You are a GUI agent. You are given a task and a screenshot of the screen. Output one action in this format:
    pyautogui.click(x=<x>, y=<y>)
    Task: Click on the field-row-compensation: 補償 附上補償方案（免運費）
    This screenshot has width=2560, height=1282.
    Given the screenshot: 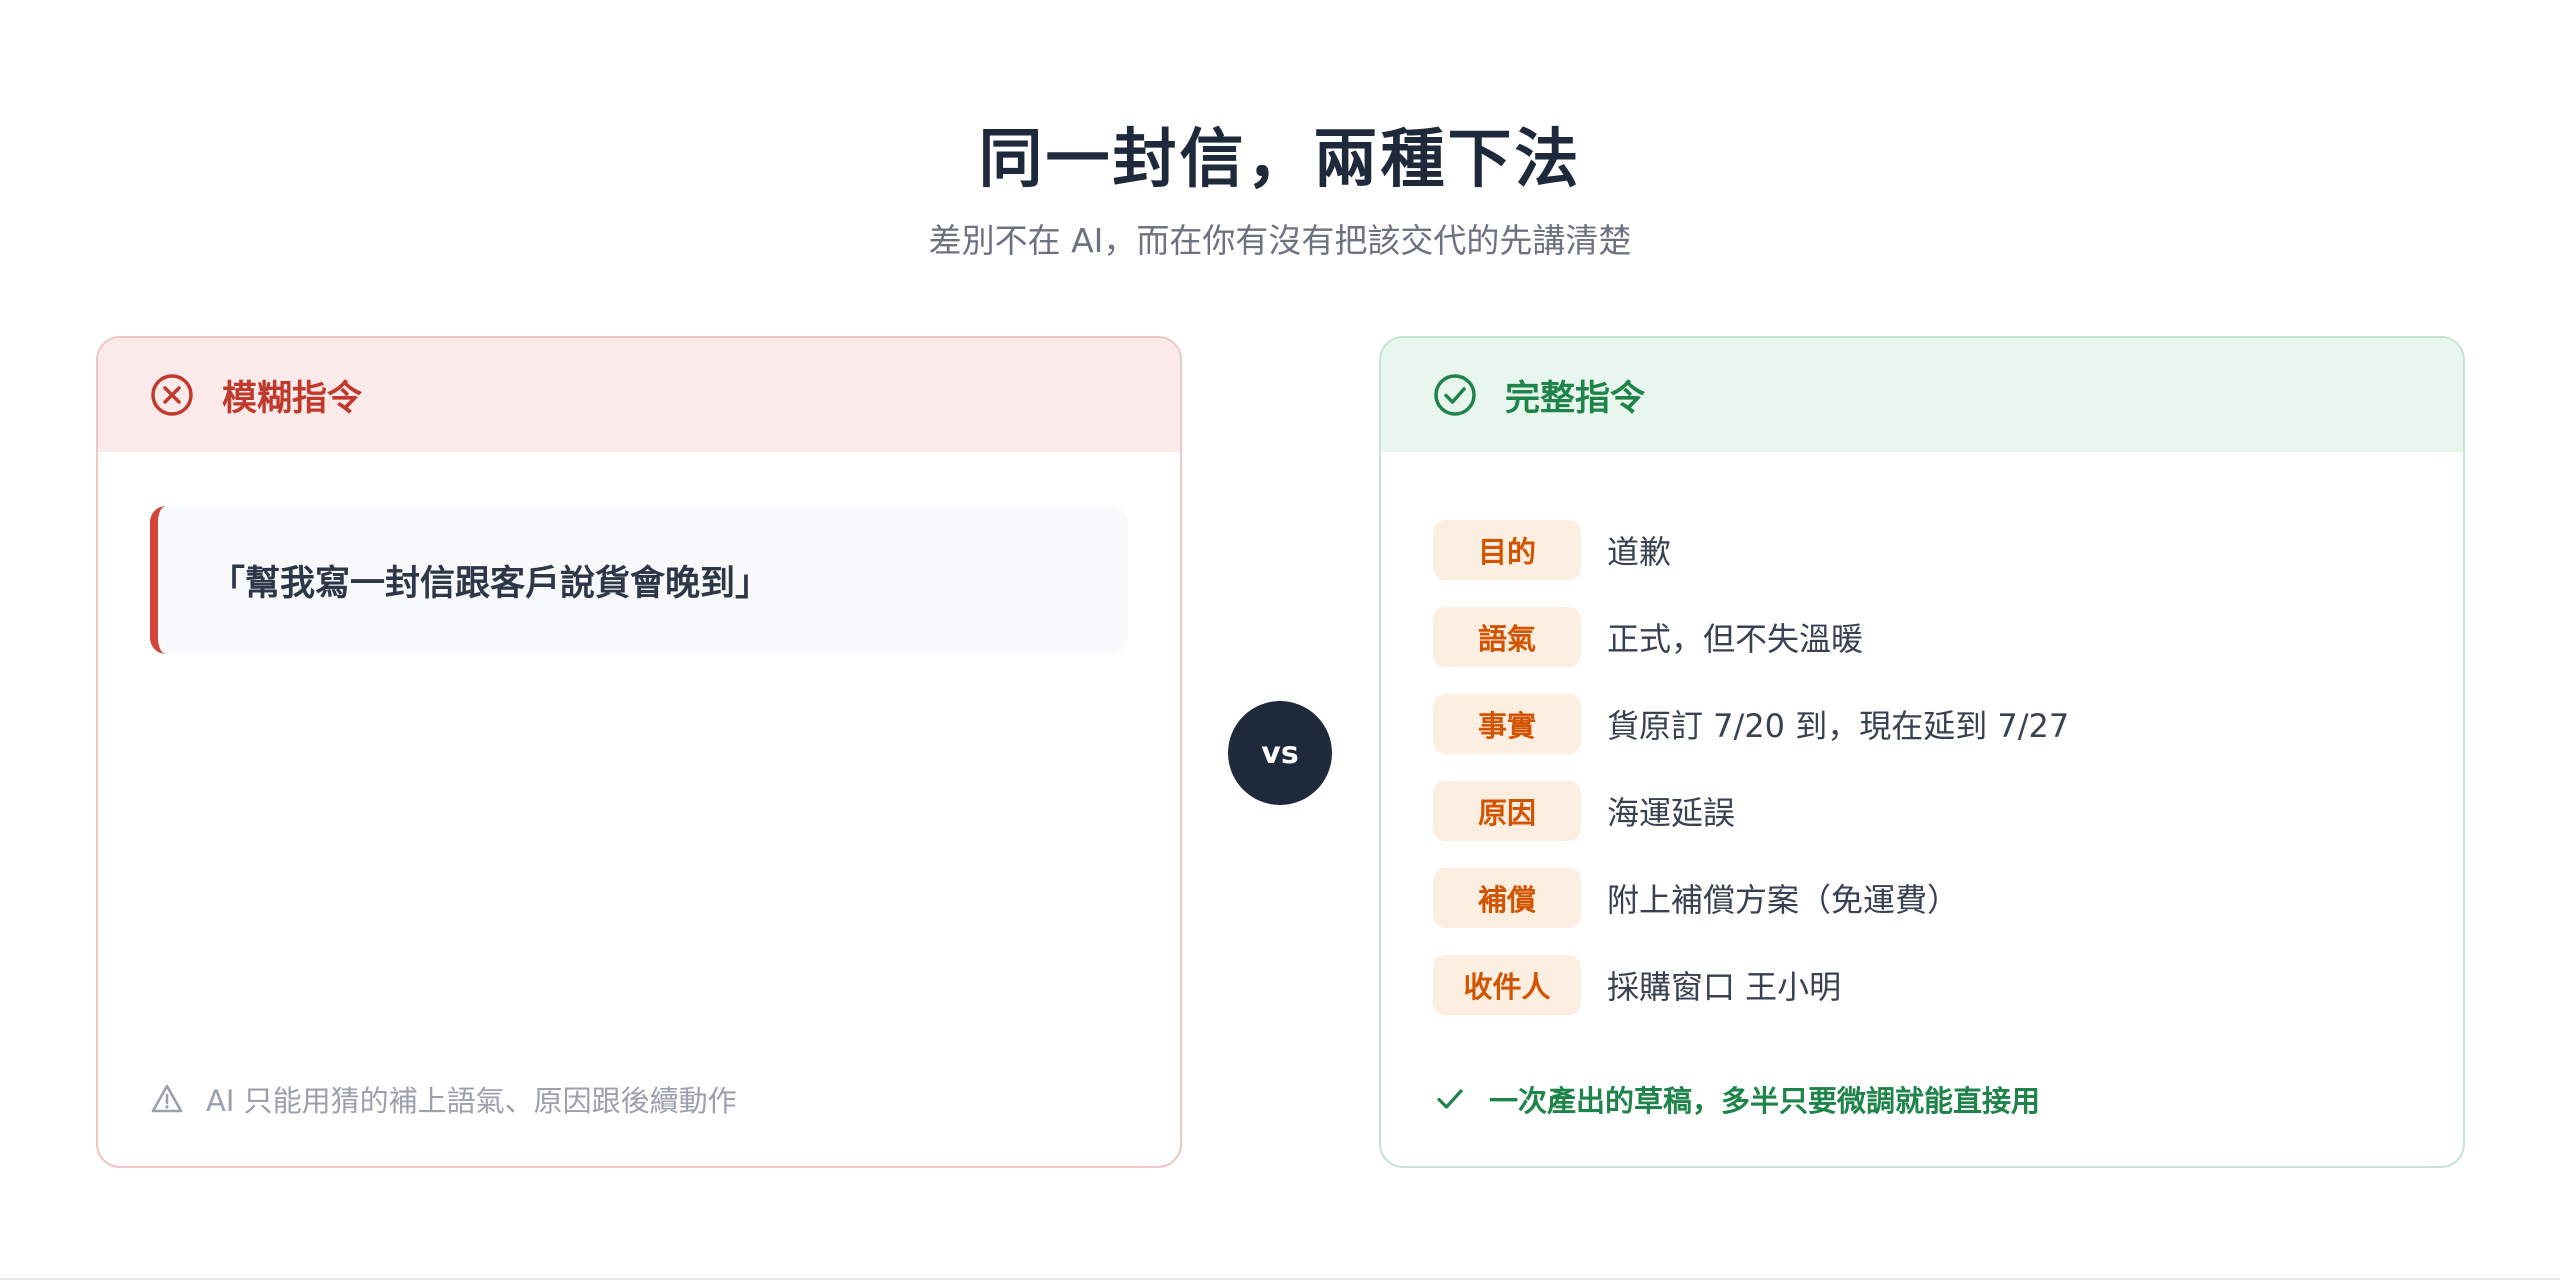 What is the action you would take?
    pyautogui.click(x=1751, y=897)
    